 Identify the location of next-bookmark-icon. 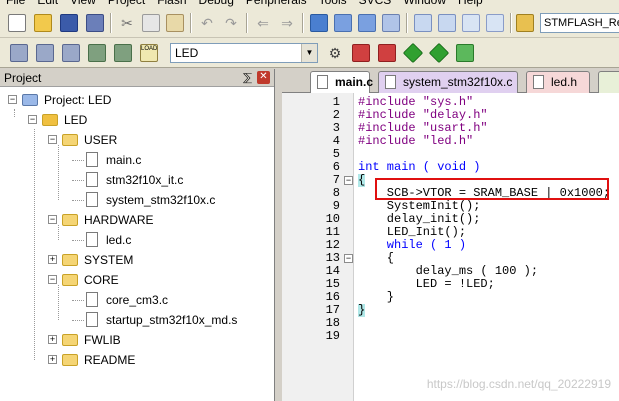
(367, 23).